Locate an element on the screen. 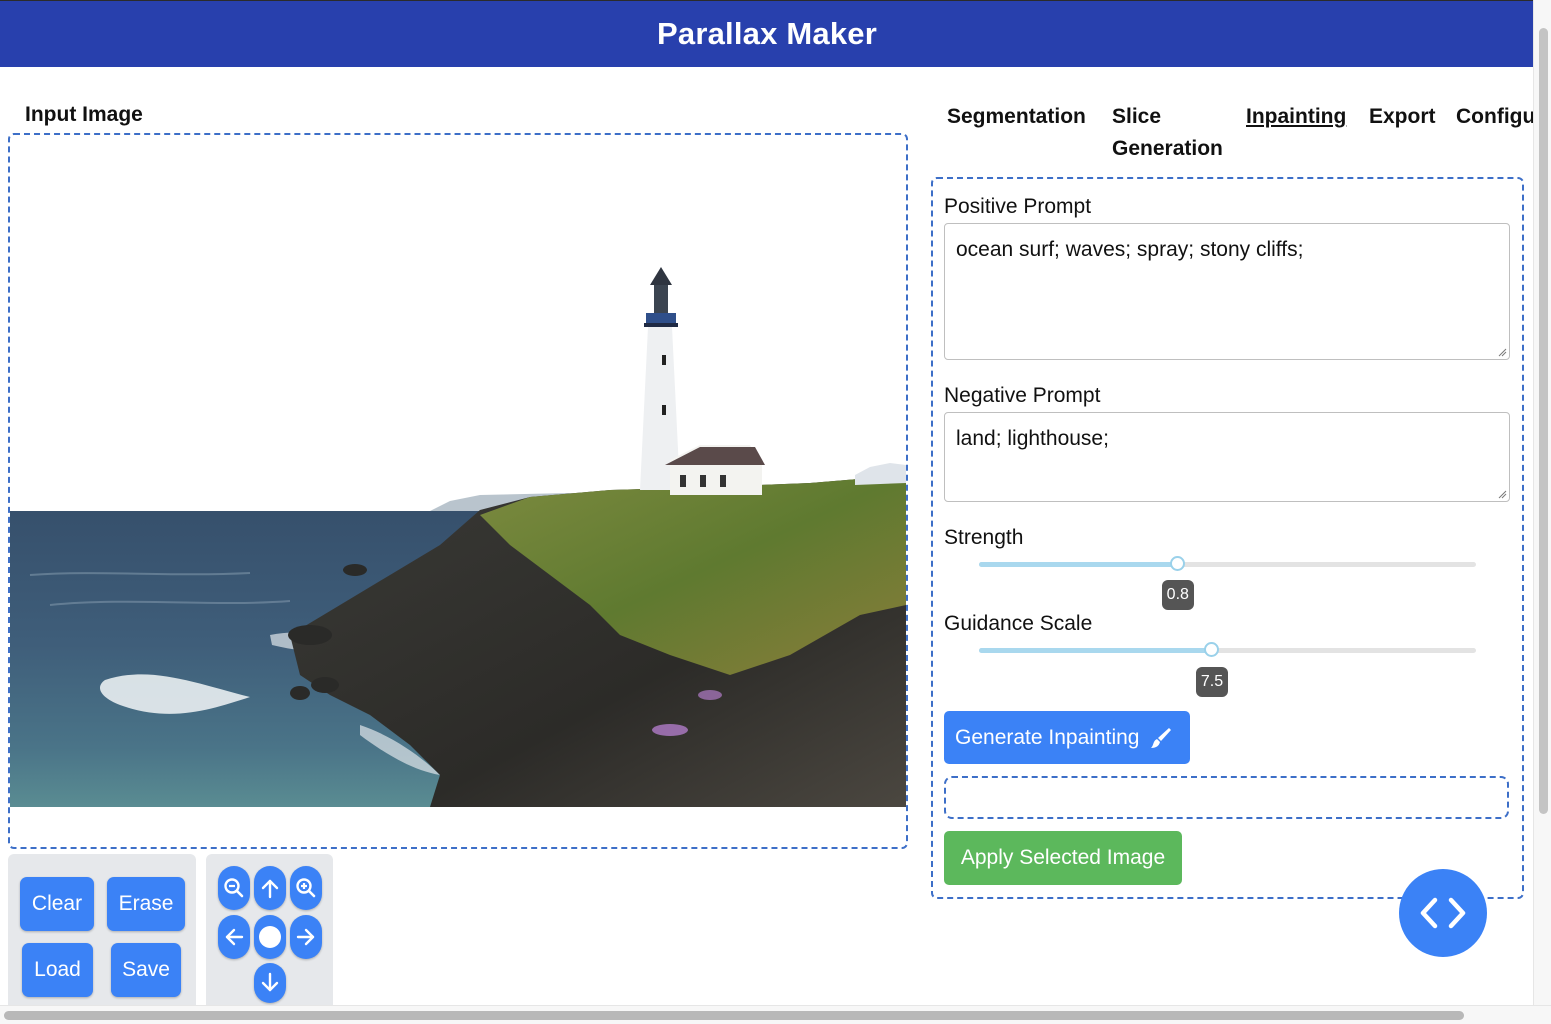  vertical-scrollbar-thumb is located at coordinates (1543, 421).